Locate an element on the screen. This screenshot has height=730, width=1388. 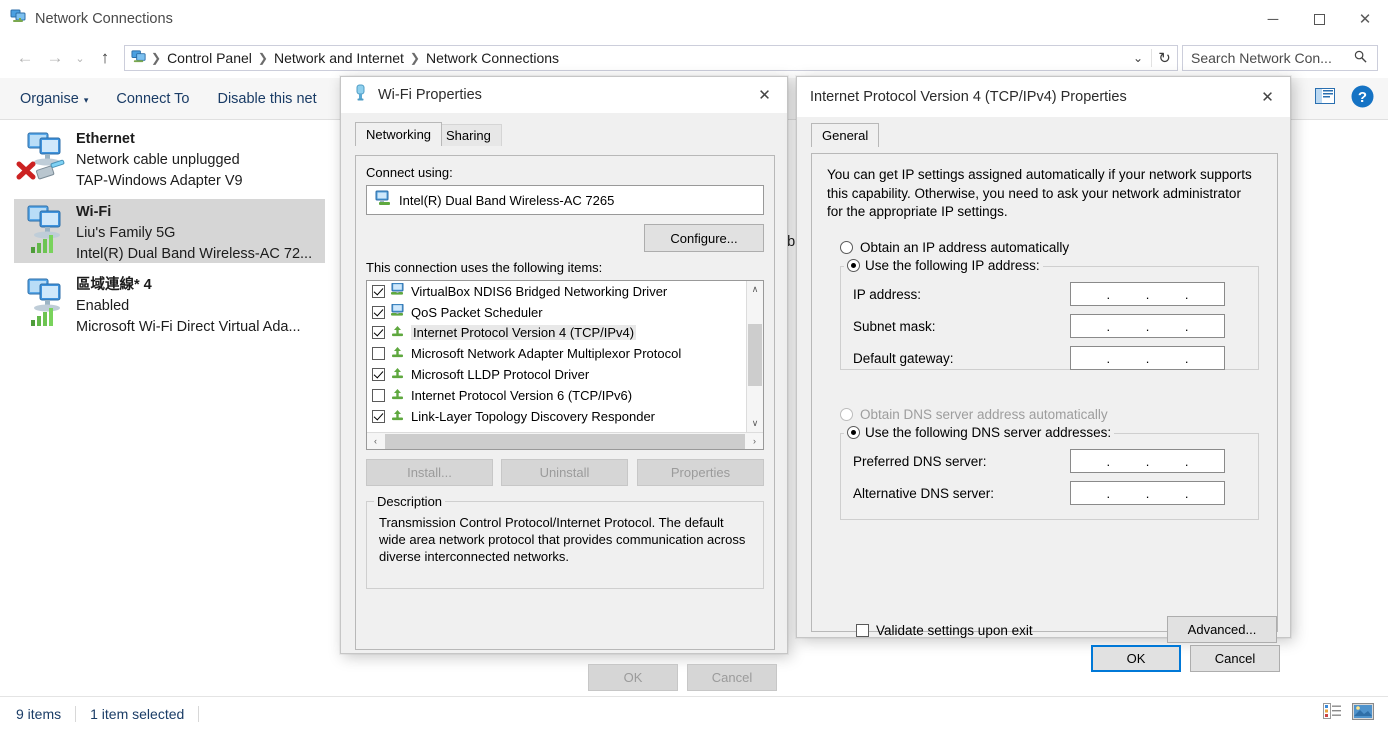
checkbox-indicator is located at coordinates (862, 630).